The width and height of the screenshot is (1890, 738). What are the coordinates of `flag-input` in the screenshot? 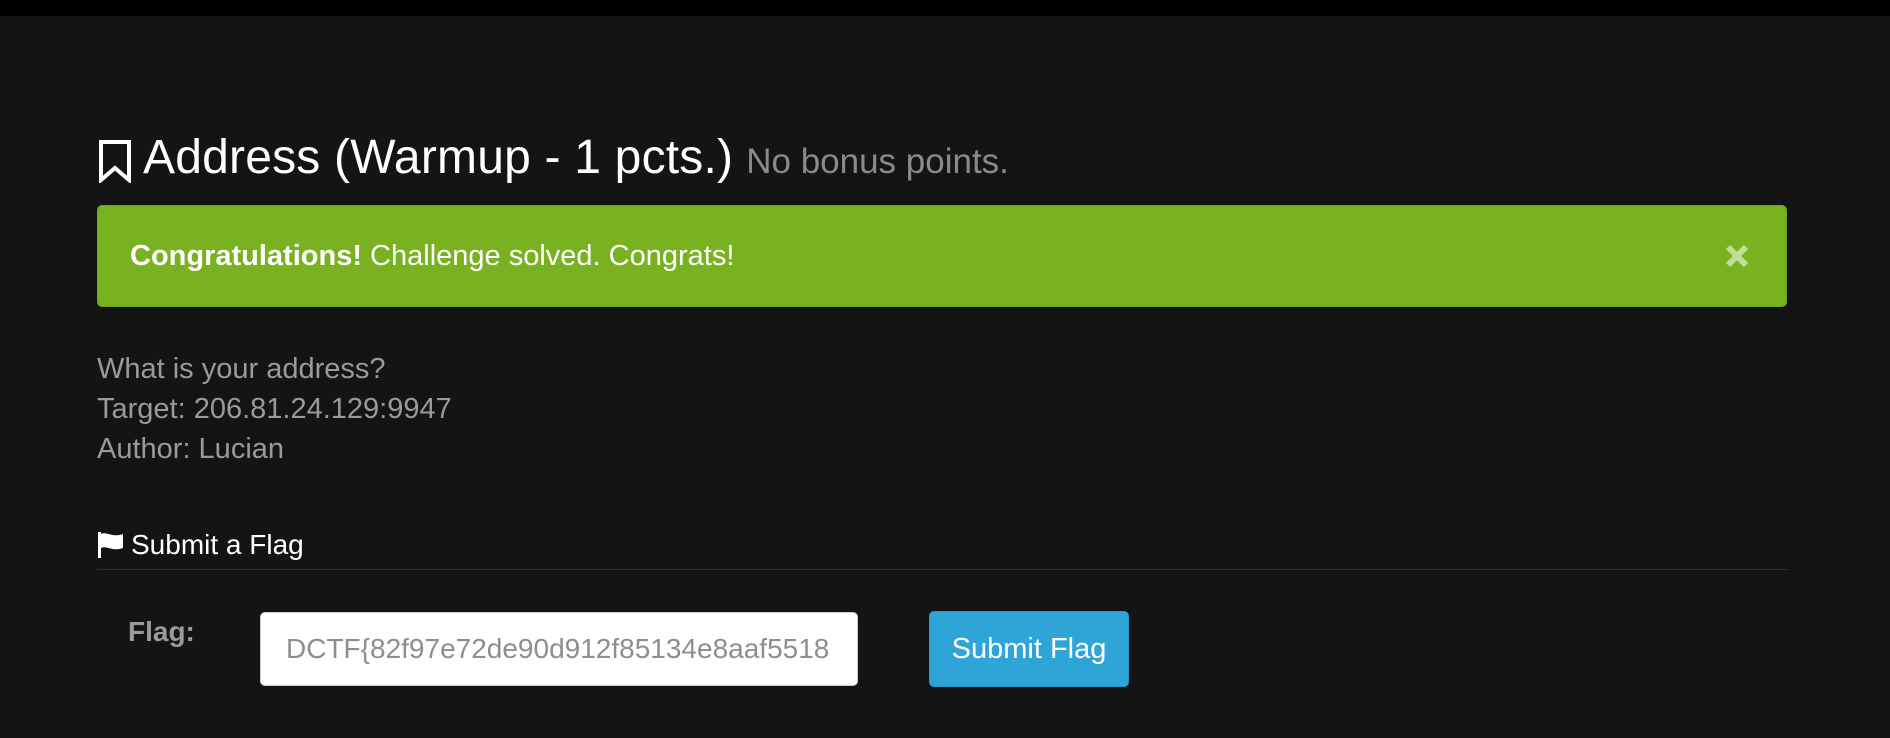 It's located at (559, 649).